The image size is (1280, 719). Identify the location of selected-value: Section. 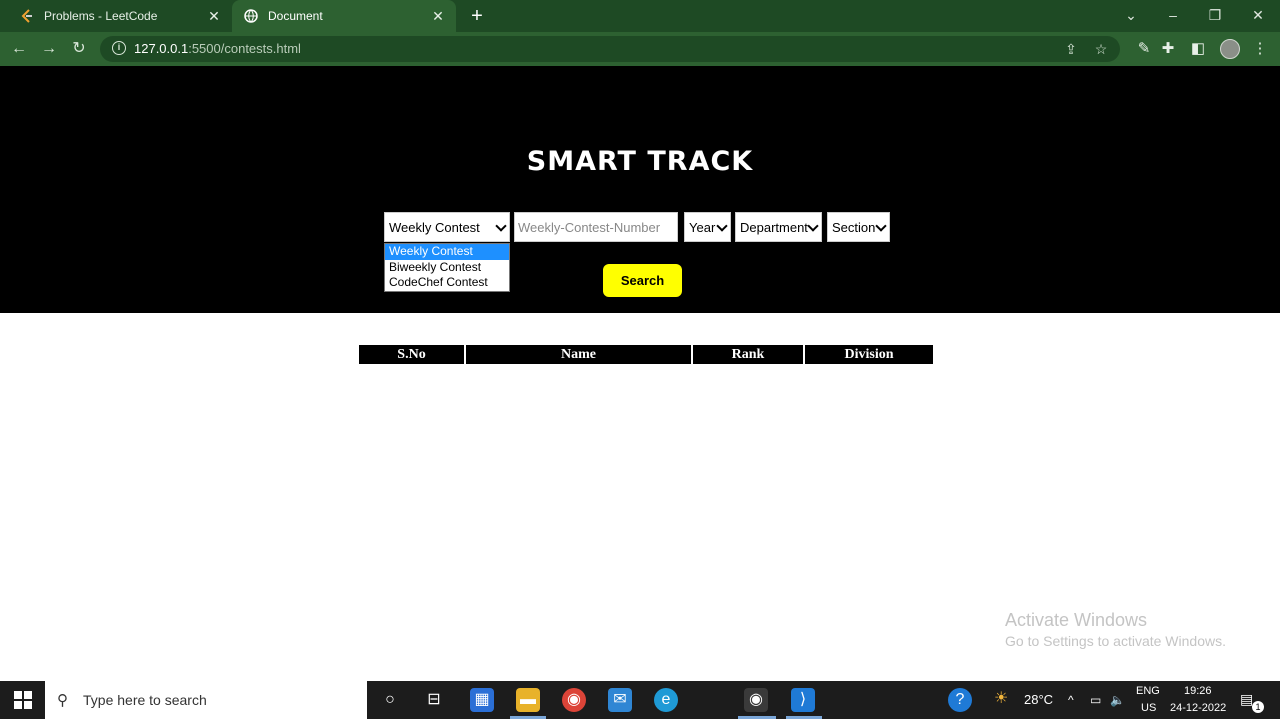
(854, 227).